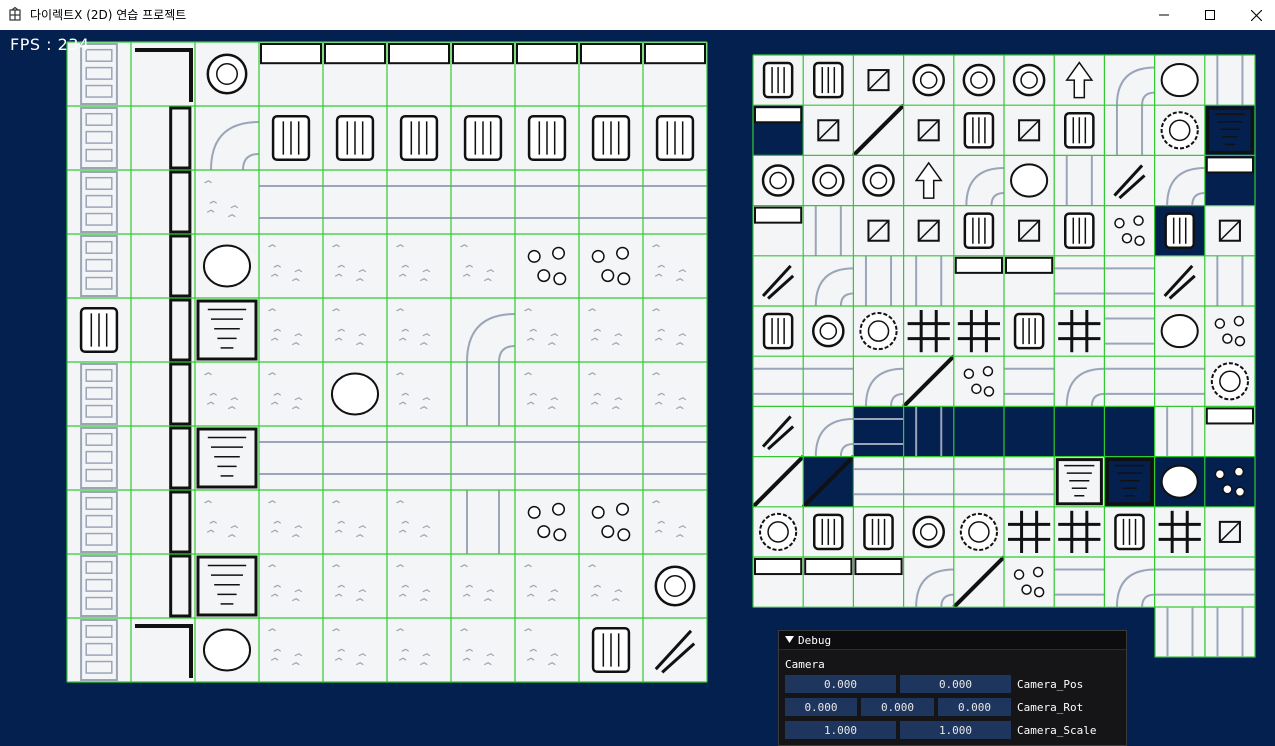 Image resolution: width=1275 pixels, height=746 pixels. What do you see at coordinates (1210, 15) in the screenshot?
I see `maximize-button` at bounding box center [1210, 15].